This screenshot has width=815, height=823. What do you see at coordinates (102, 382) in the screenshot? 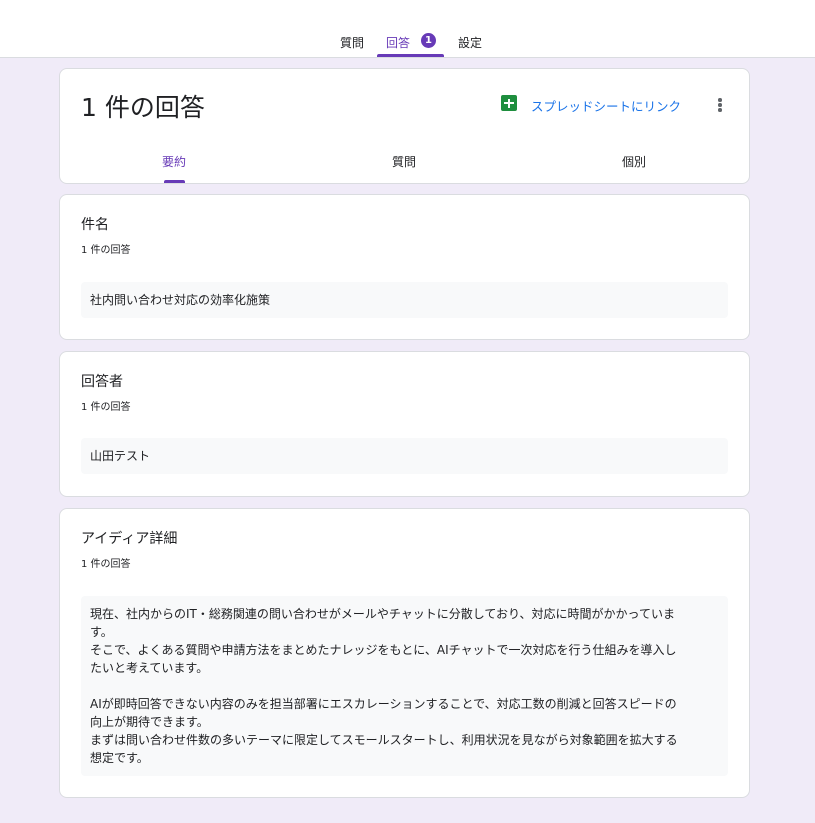
I see `question-title: 回答者` at bounding box center [102, 382].